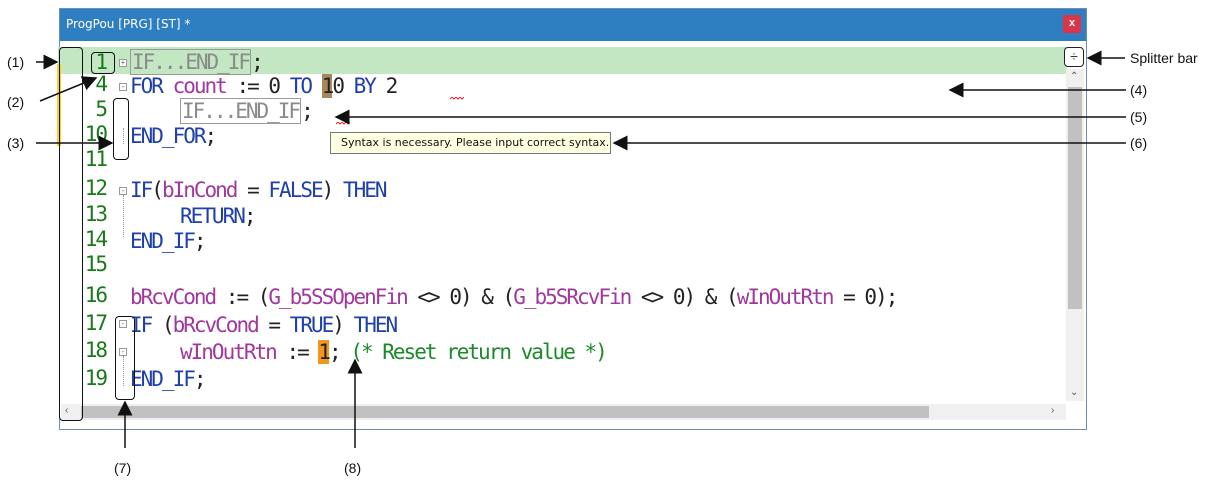 This screenshot has width=1228, height=493. Describe the element at coordinates (1075, 198) in the screenshot. I see `vertical-scroll-thumb` at that location.